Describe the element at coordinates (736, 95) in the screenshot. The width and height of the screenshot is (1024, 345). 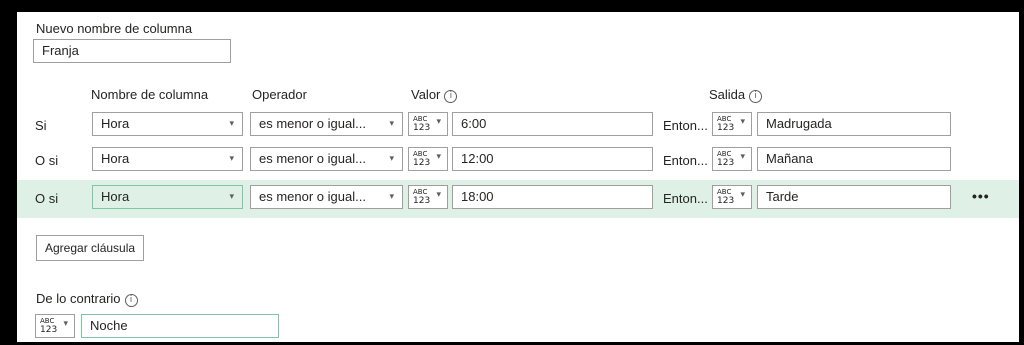
I see `output-header: Salida i` at that location.